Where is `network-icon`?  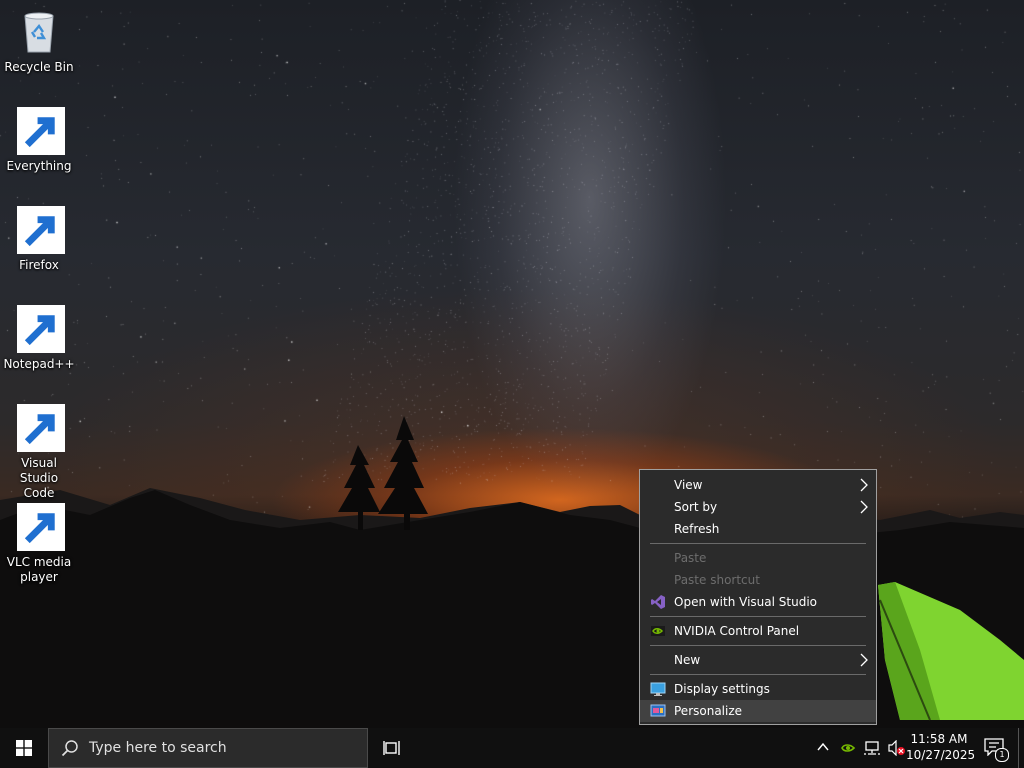
network-icon is located at coordinates (872, 748).